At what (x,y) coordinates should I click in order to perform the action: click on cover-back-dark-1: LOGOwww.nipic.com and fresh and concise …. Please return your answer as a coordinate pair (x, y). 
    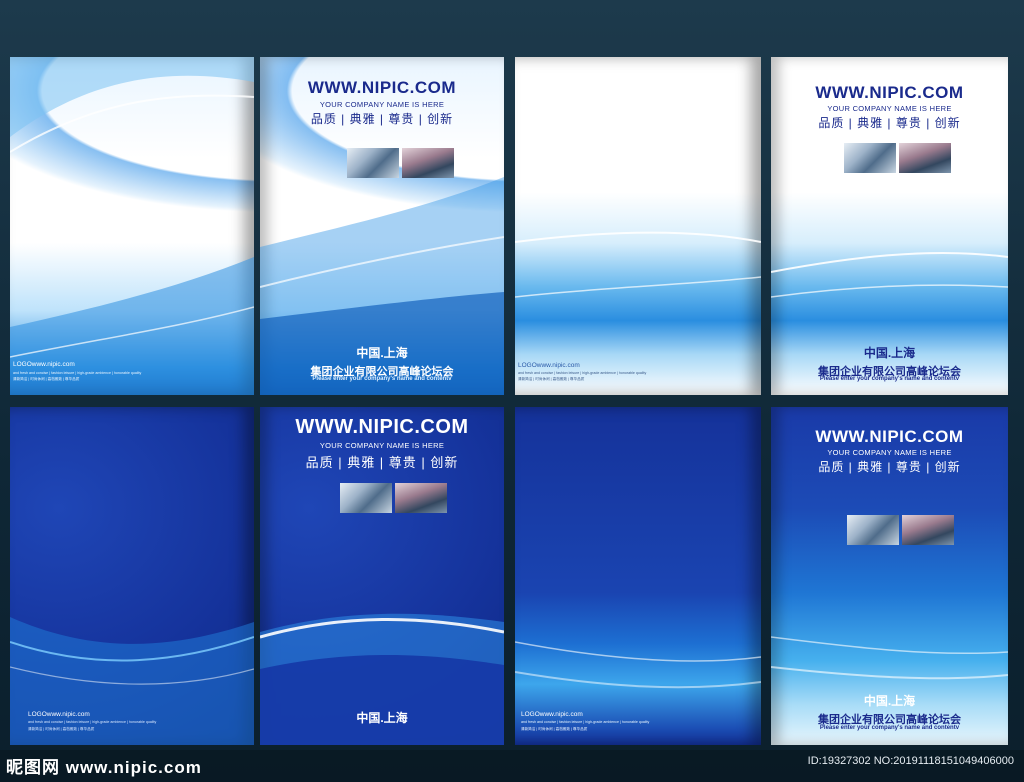
    Looking at the image, I should click on (132, 576).